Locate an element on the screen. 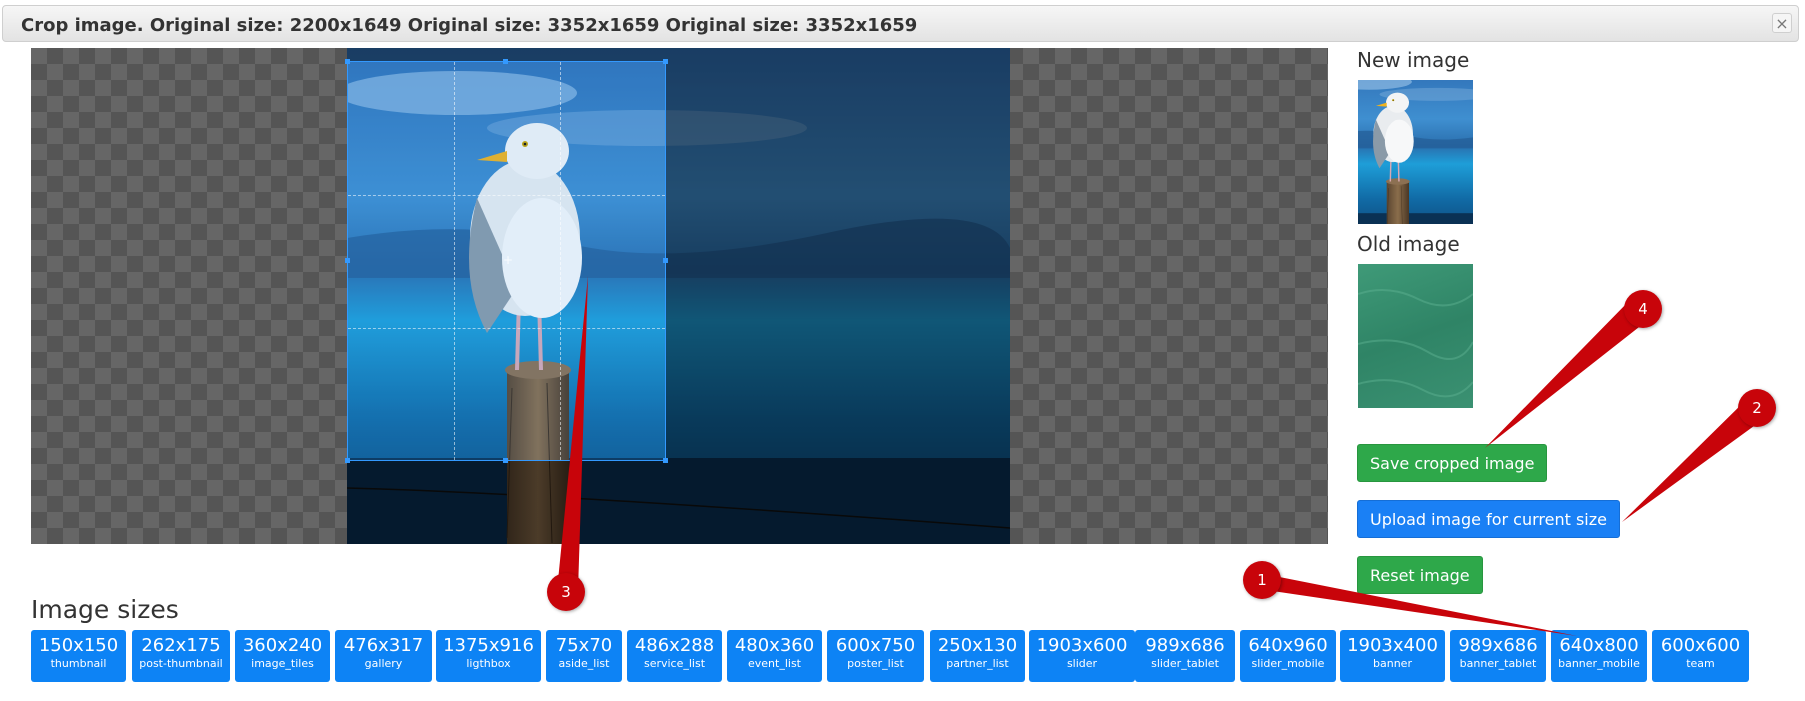 The height and width of the screenshot is (701, 1805). size-button-banner: 1903x400 banner is located at coordinates (1392, 656).